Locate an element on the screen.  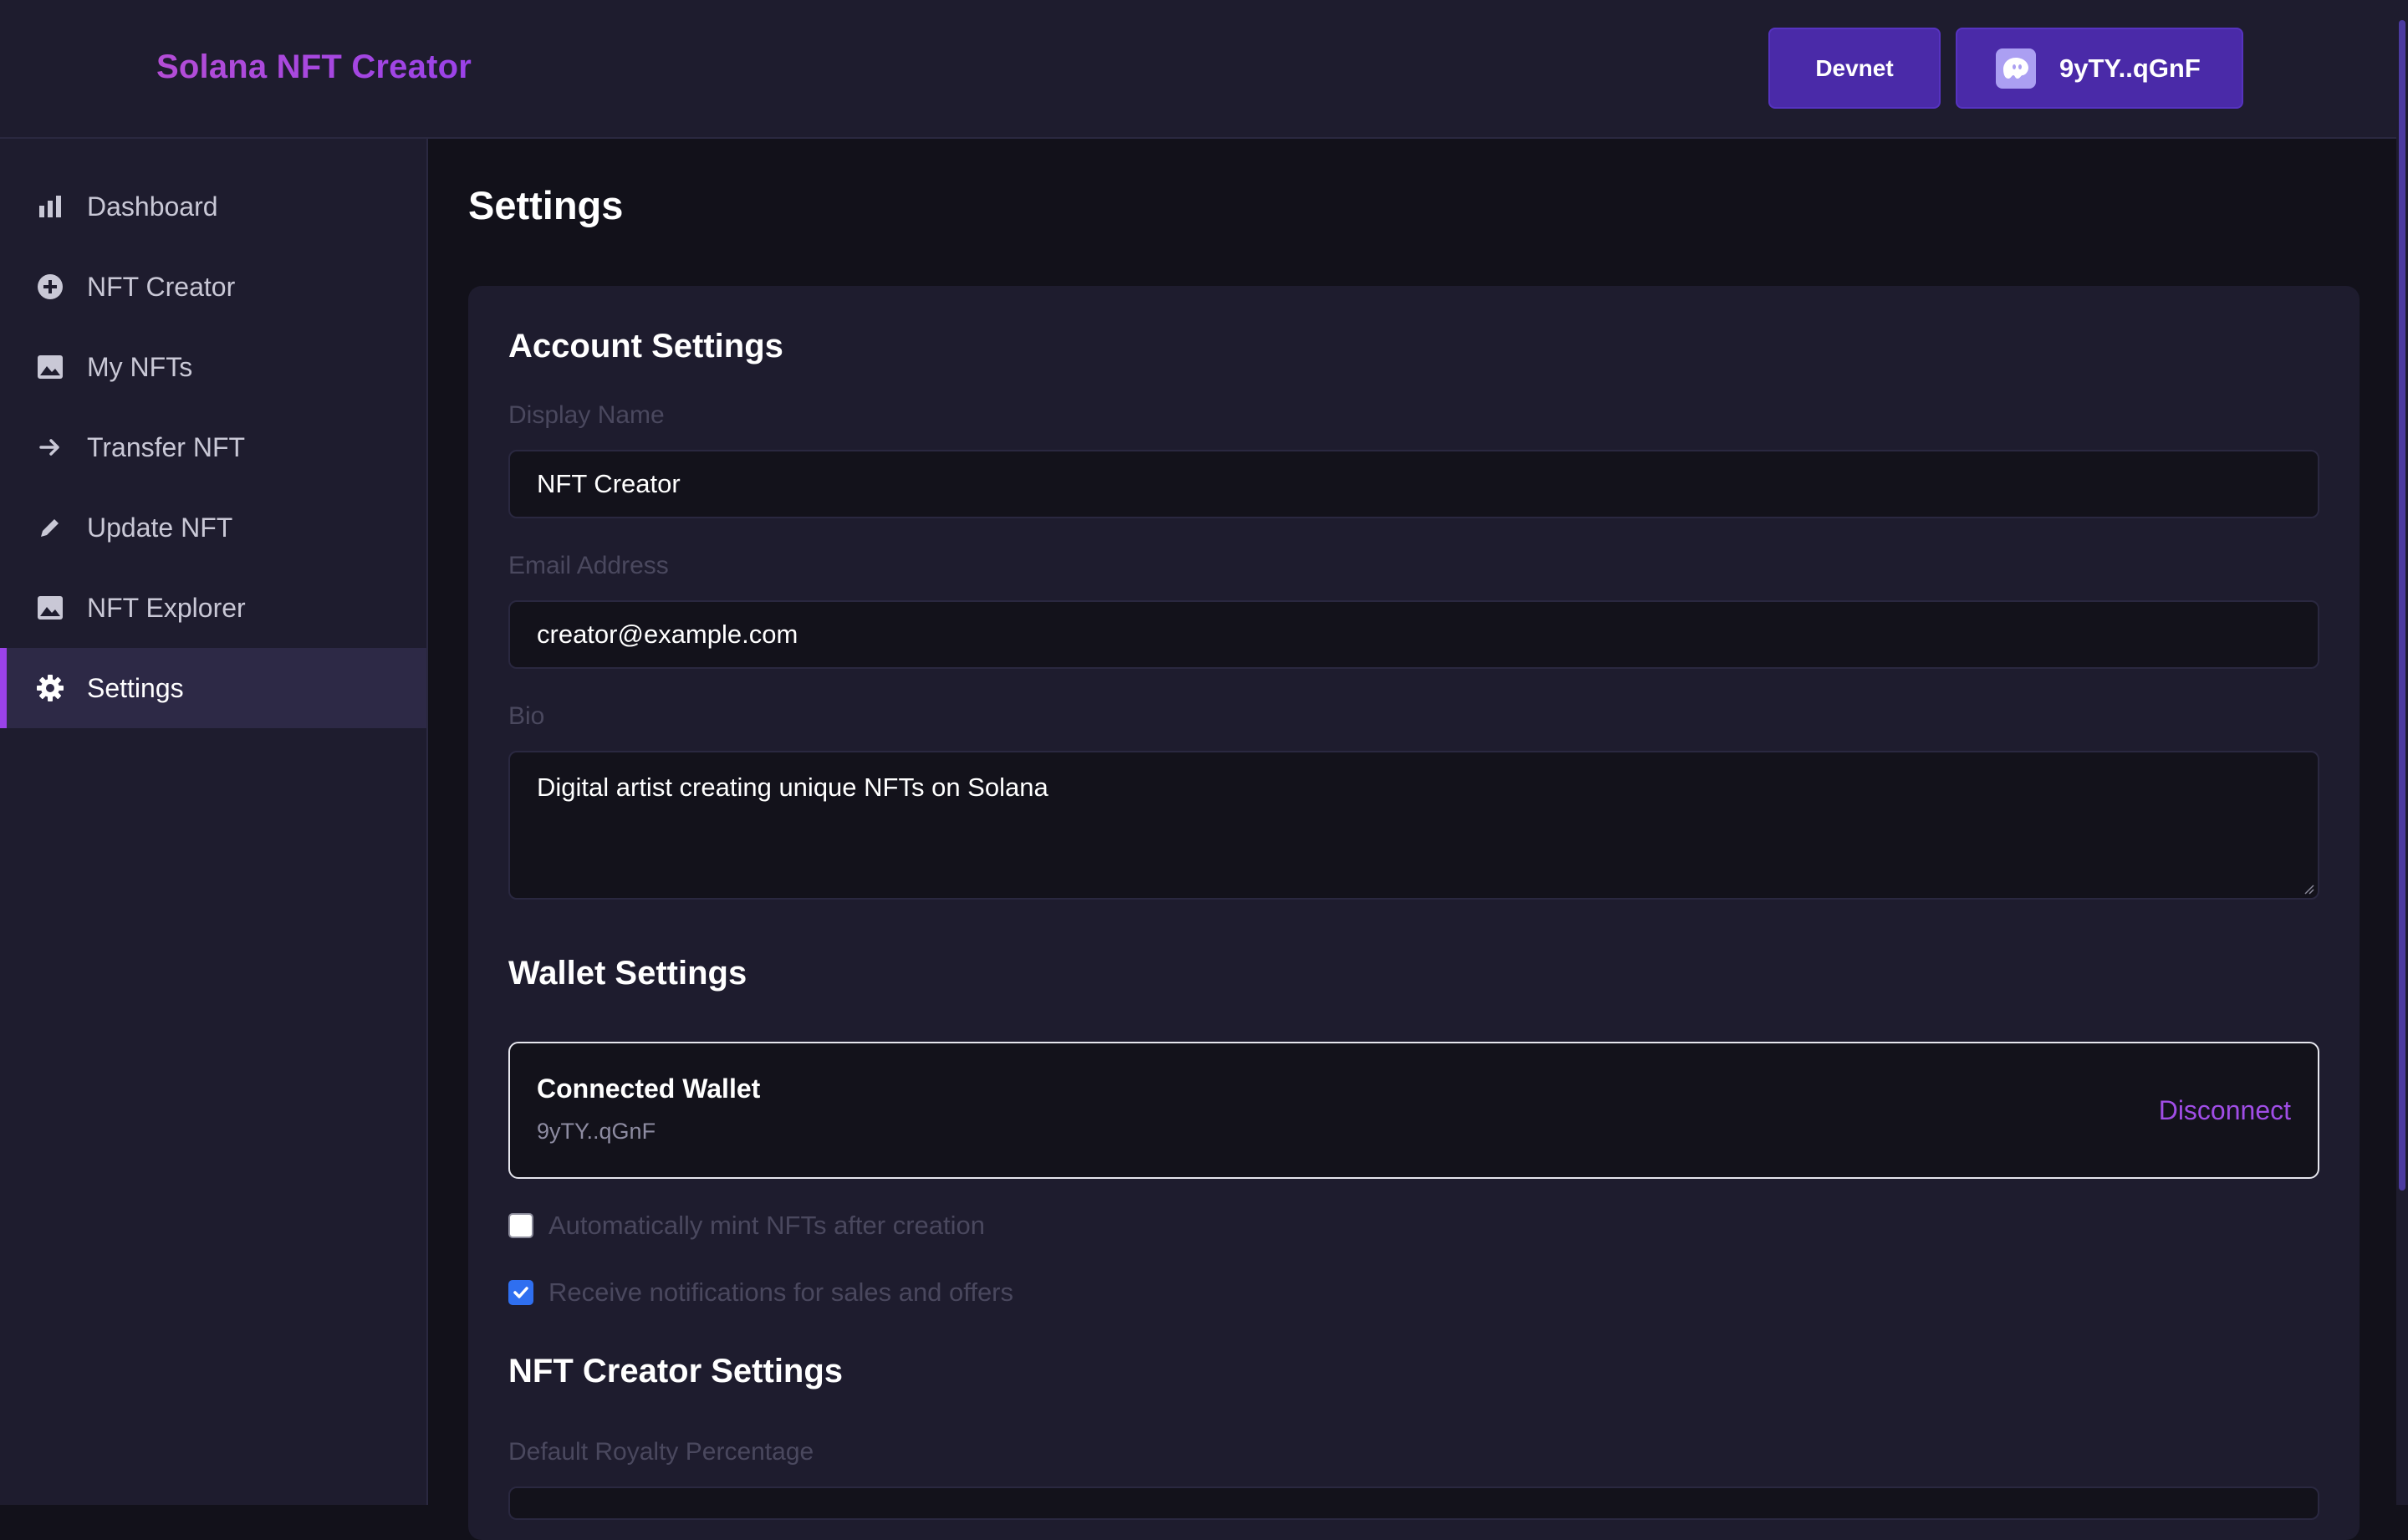
sidebar-item-label: Settings is located at coordinates (136, 687).